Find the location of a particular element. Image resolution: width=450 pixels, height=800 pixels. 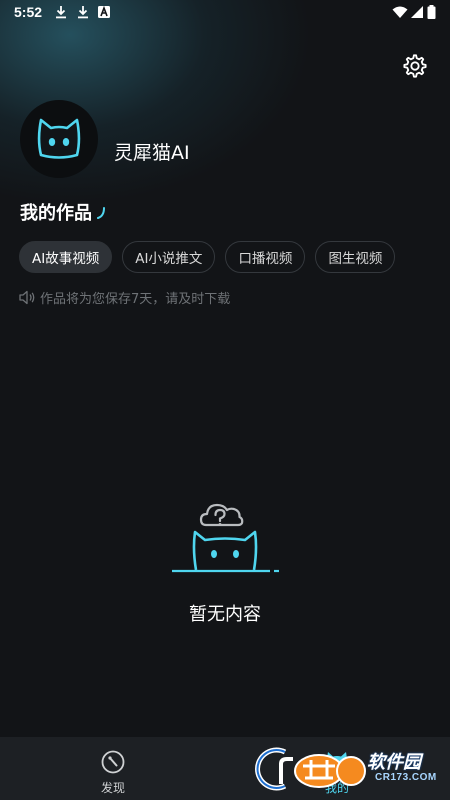

tab-talking-video: 口播视频 is located at coordinates (265, 257).